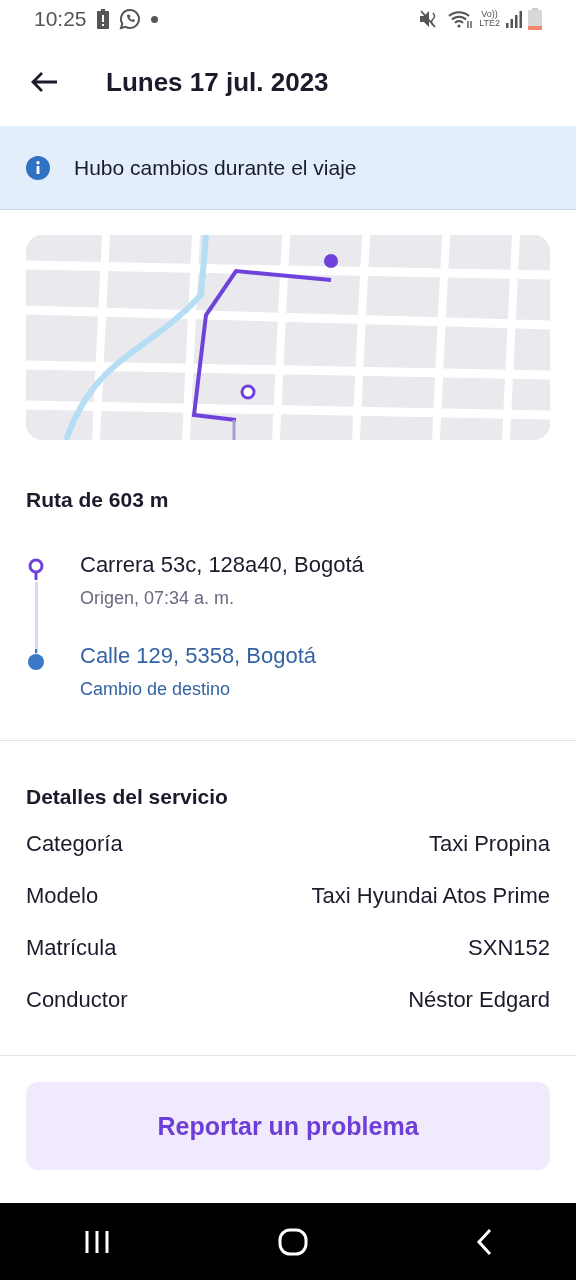  Describe the element at coordinates (154, 19) in the screenshot. I see `dot-icon` at that location.